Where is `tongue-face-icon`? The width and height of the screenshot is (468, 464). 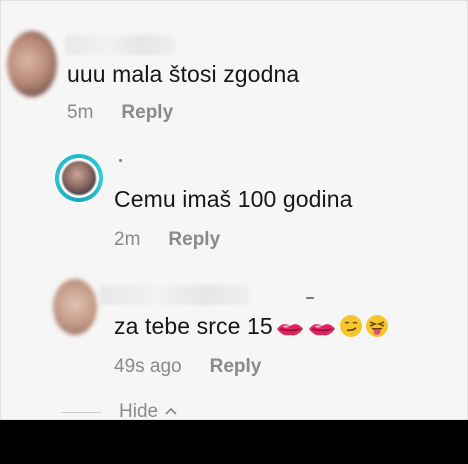 tongue-face-icon is located at coordinates (377, 329).